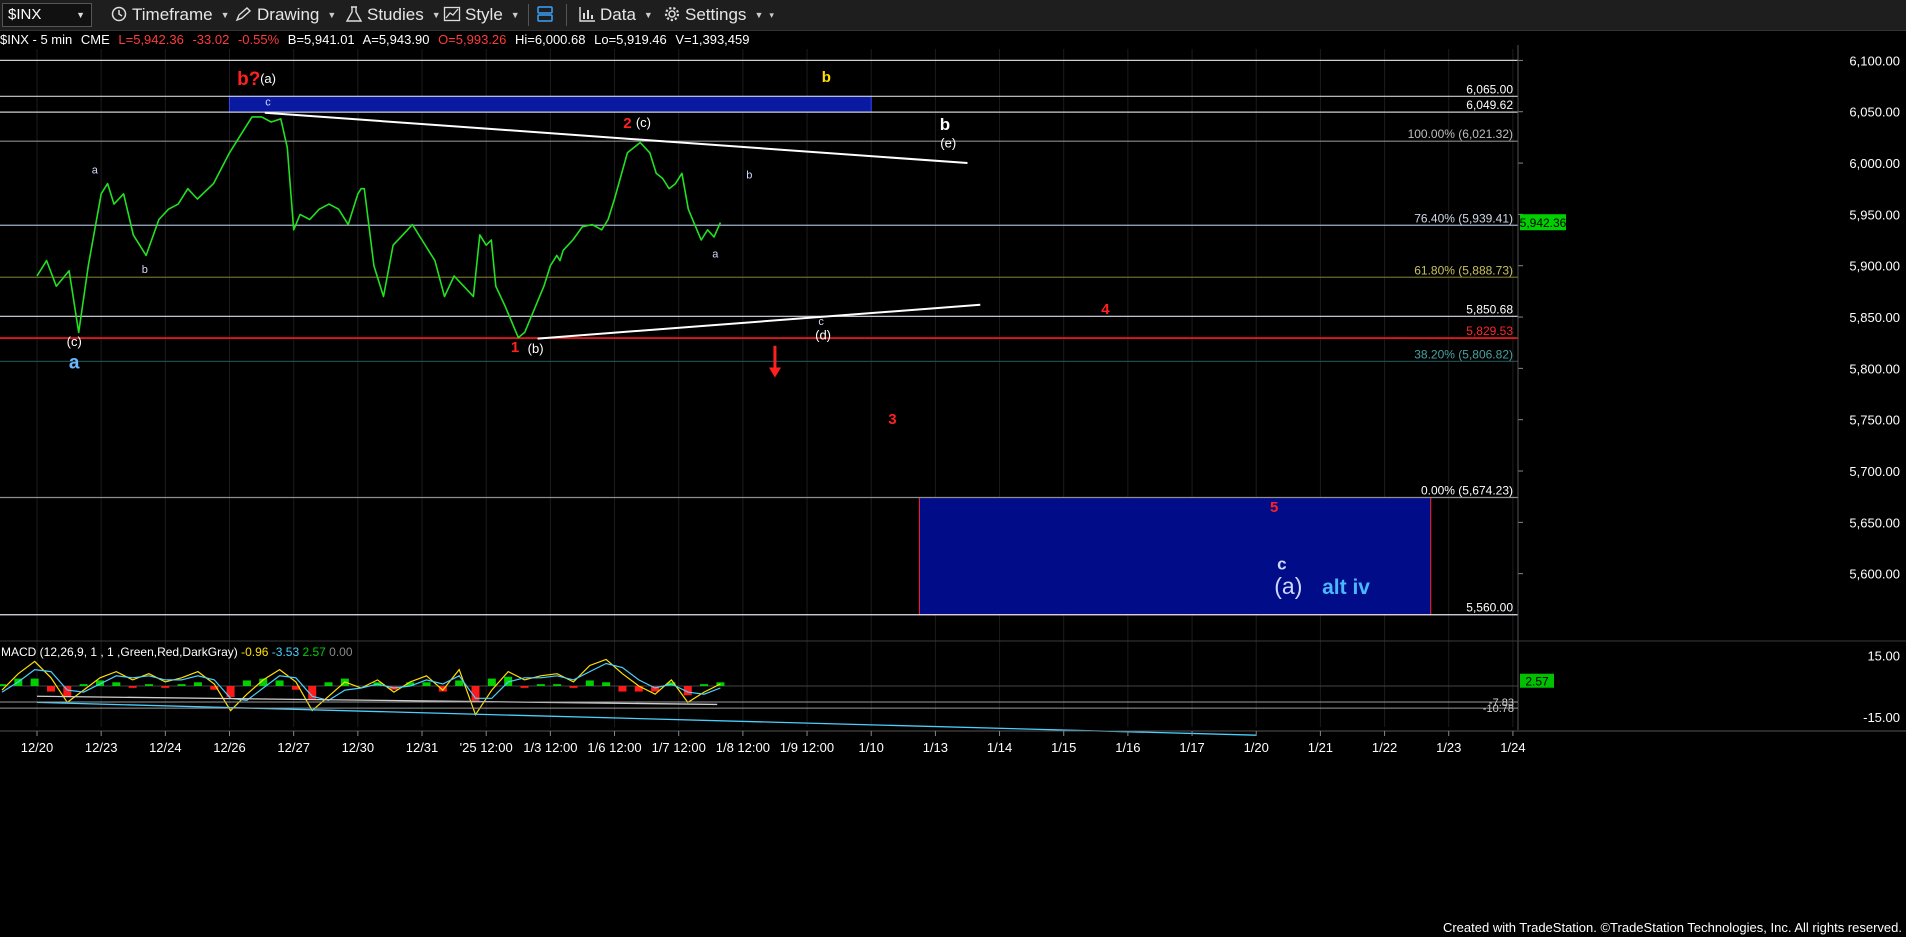  Describe the element at coordinates (547, 15) in the screenshot. I see `layout-button` at that location.